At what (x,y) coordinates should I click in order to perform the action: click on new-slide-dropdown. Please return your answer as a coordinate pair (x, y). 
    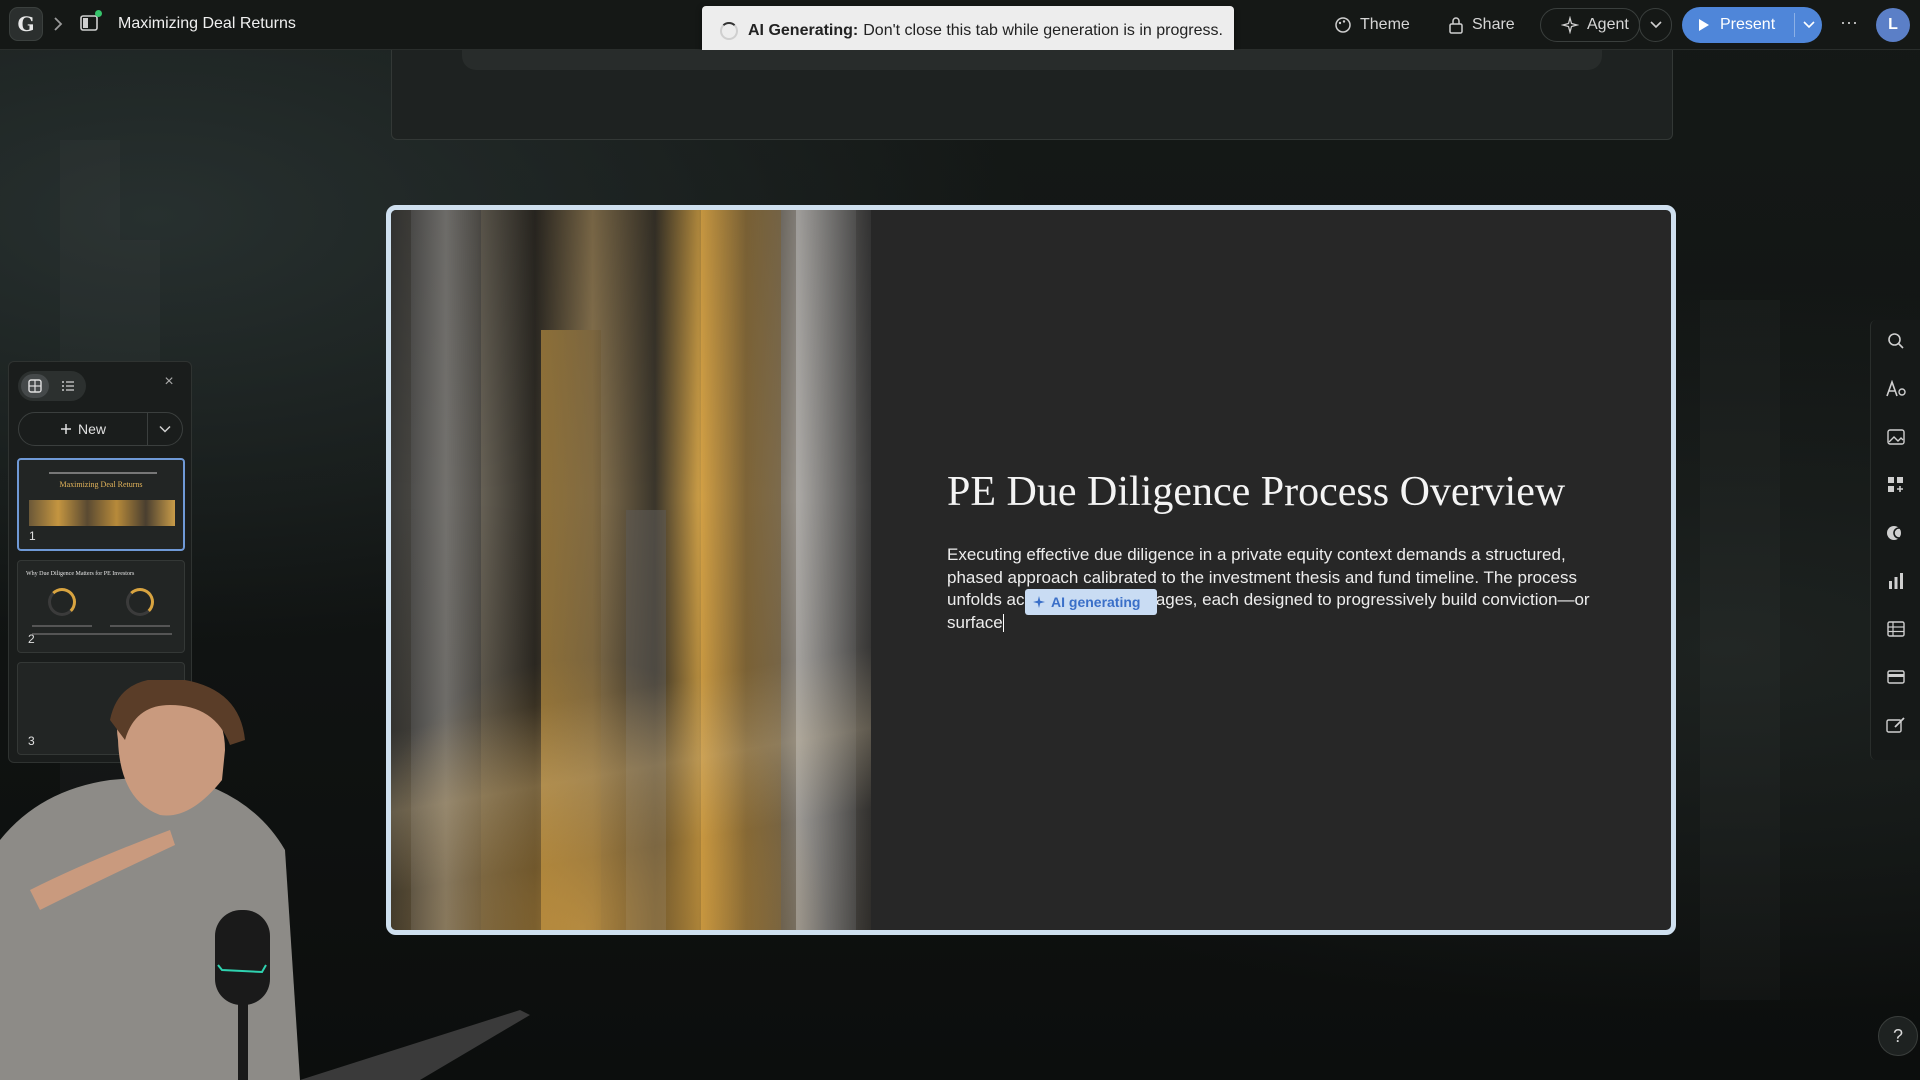
    Looking at the image, I should click on (165, 429).